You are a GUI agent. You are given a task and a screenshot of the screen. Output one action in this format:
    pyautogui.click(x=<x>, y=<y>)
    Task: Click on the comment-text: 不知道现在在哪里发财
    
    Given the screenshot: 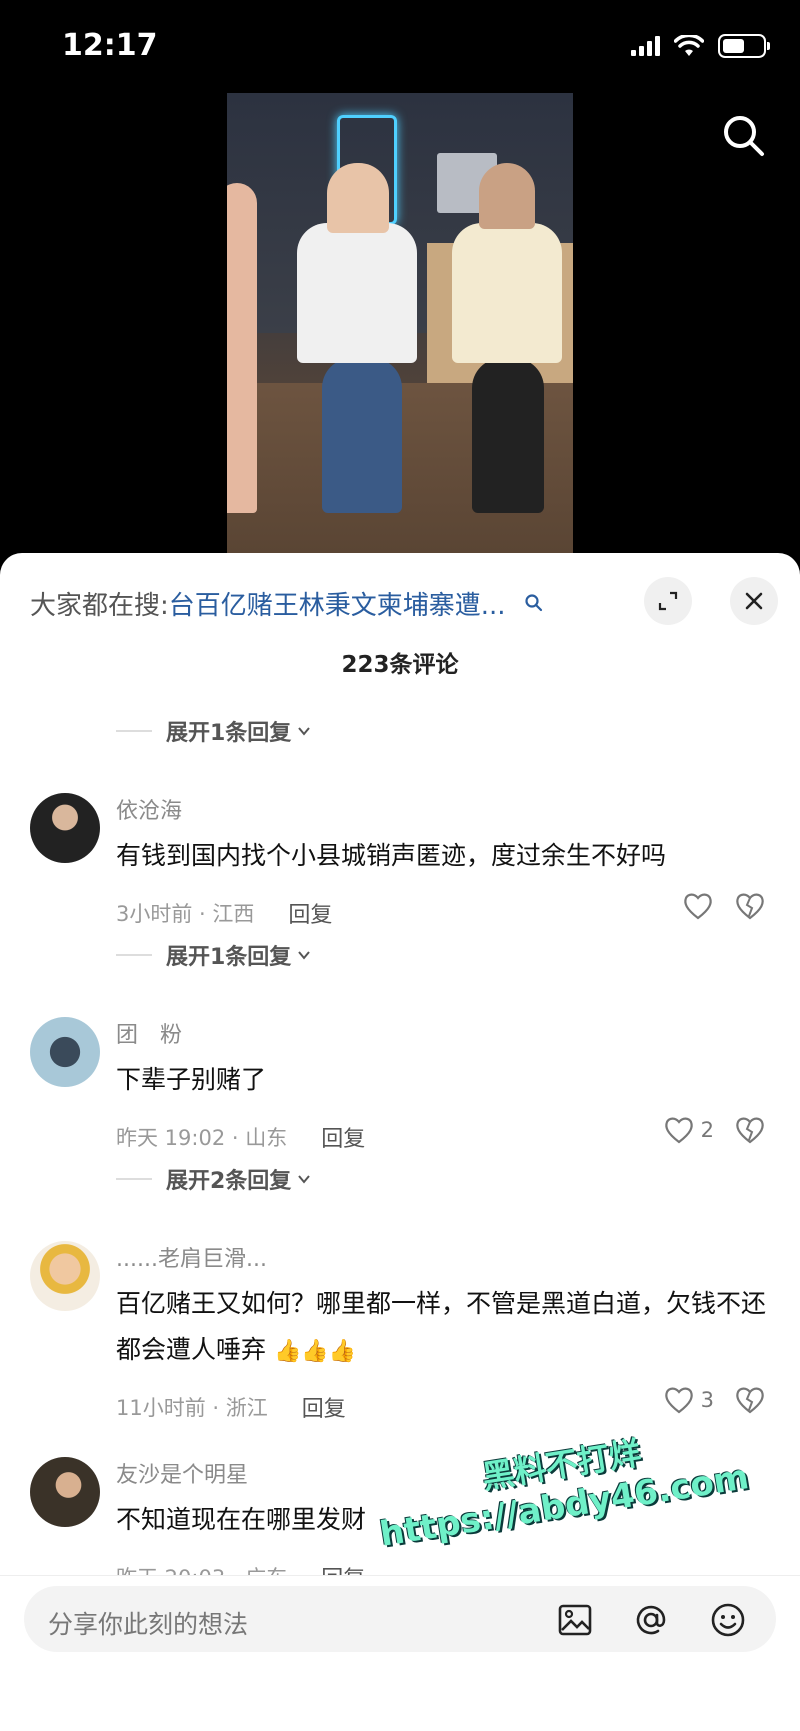 What is the action you would take?
    pyautogui.click(x=241, y=1519)
    